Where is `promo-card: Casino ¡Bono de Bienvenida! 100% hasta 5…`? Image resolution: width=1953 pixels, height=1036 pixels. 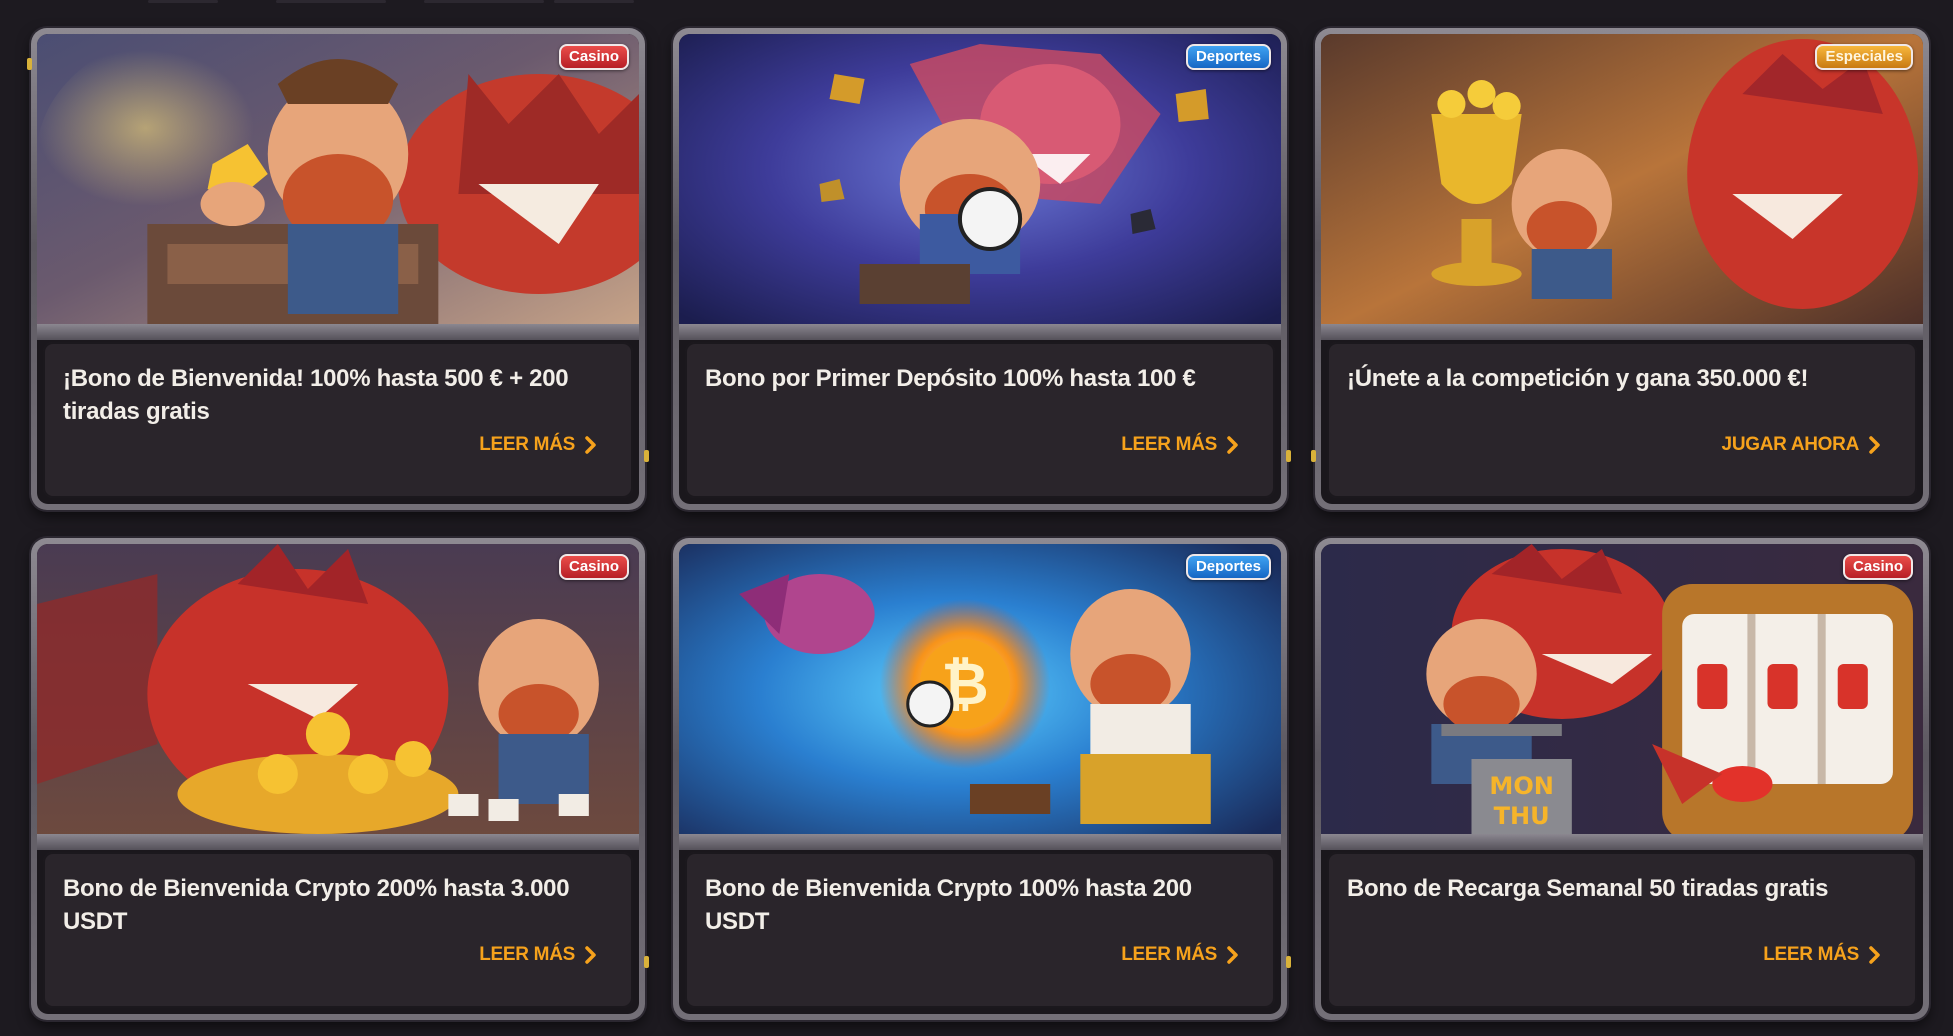
promo-card: Casino ¡Bono de Bienvenida! 100% hasta 5… is located at coordinates (338, 269).